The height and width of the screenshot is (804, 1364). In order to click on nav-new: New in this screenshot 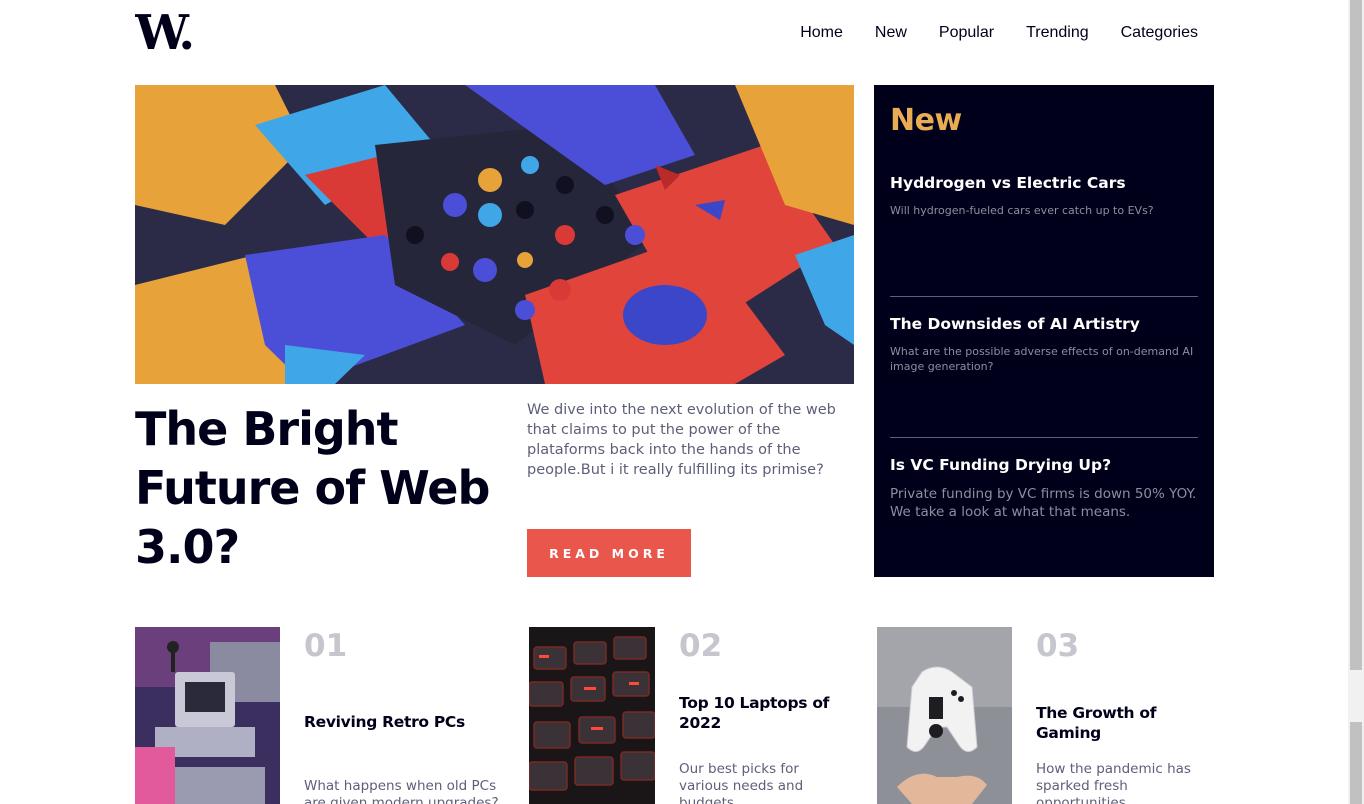, I will do `click(891, 33)`.